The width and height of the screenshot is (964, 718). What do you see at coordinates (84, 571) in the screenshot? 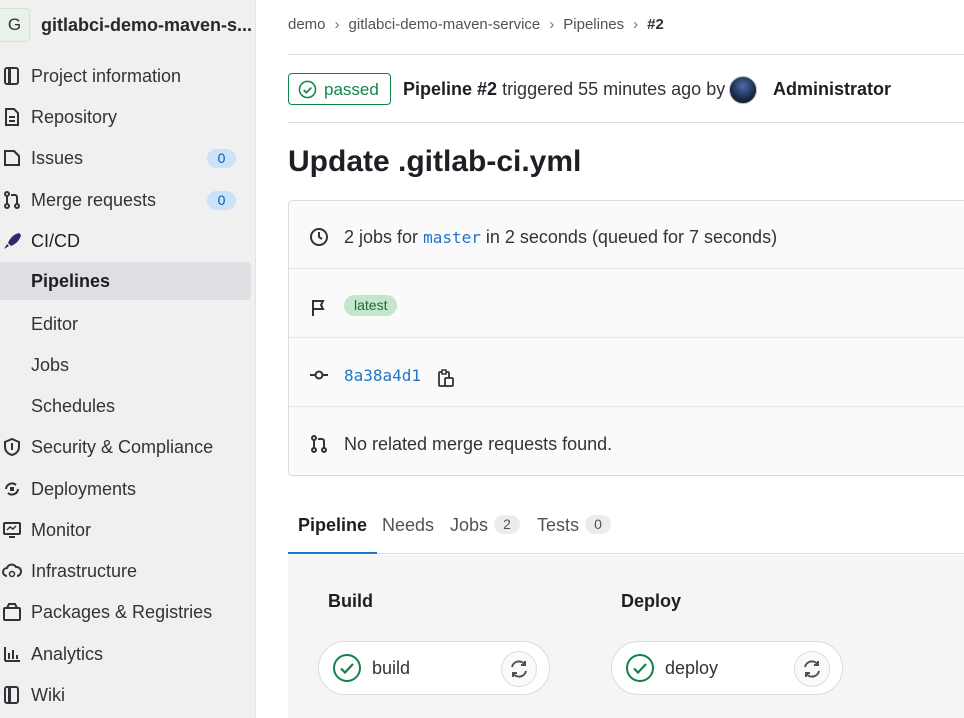
I see `sidebar-item-label: Infrastructure` at bounding box center [84, 571].